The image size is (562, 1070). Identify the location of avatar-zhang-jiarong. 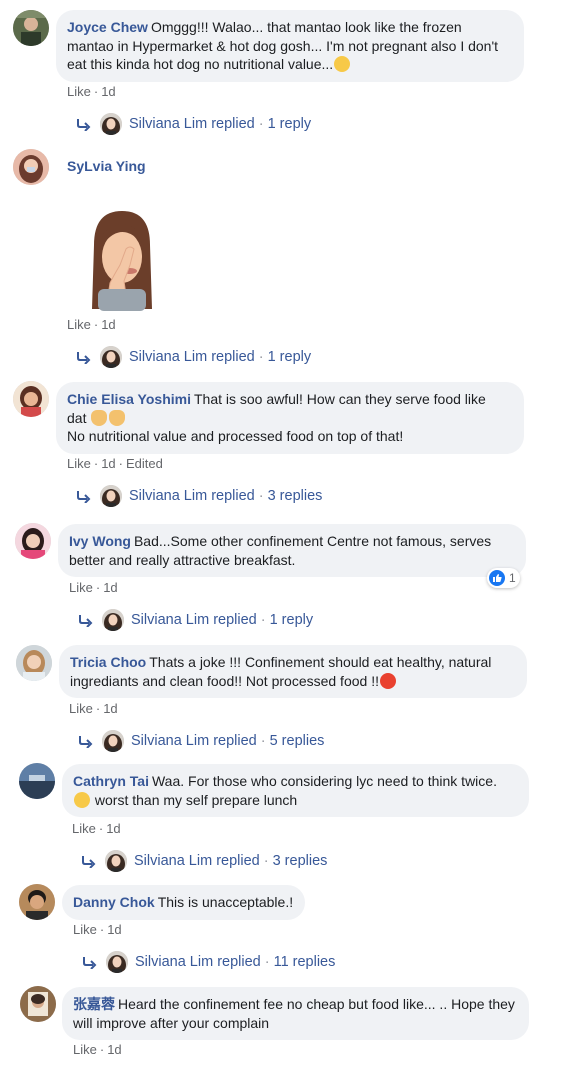
(38, 1004).